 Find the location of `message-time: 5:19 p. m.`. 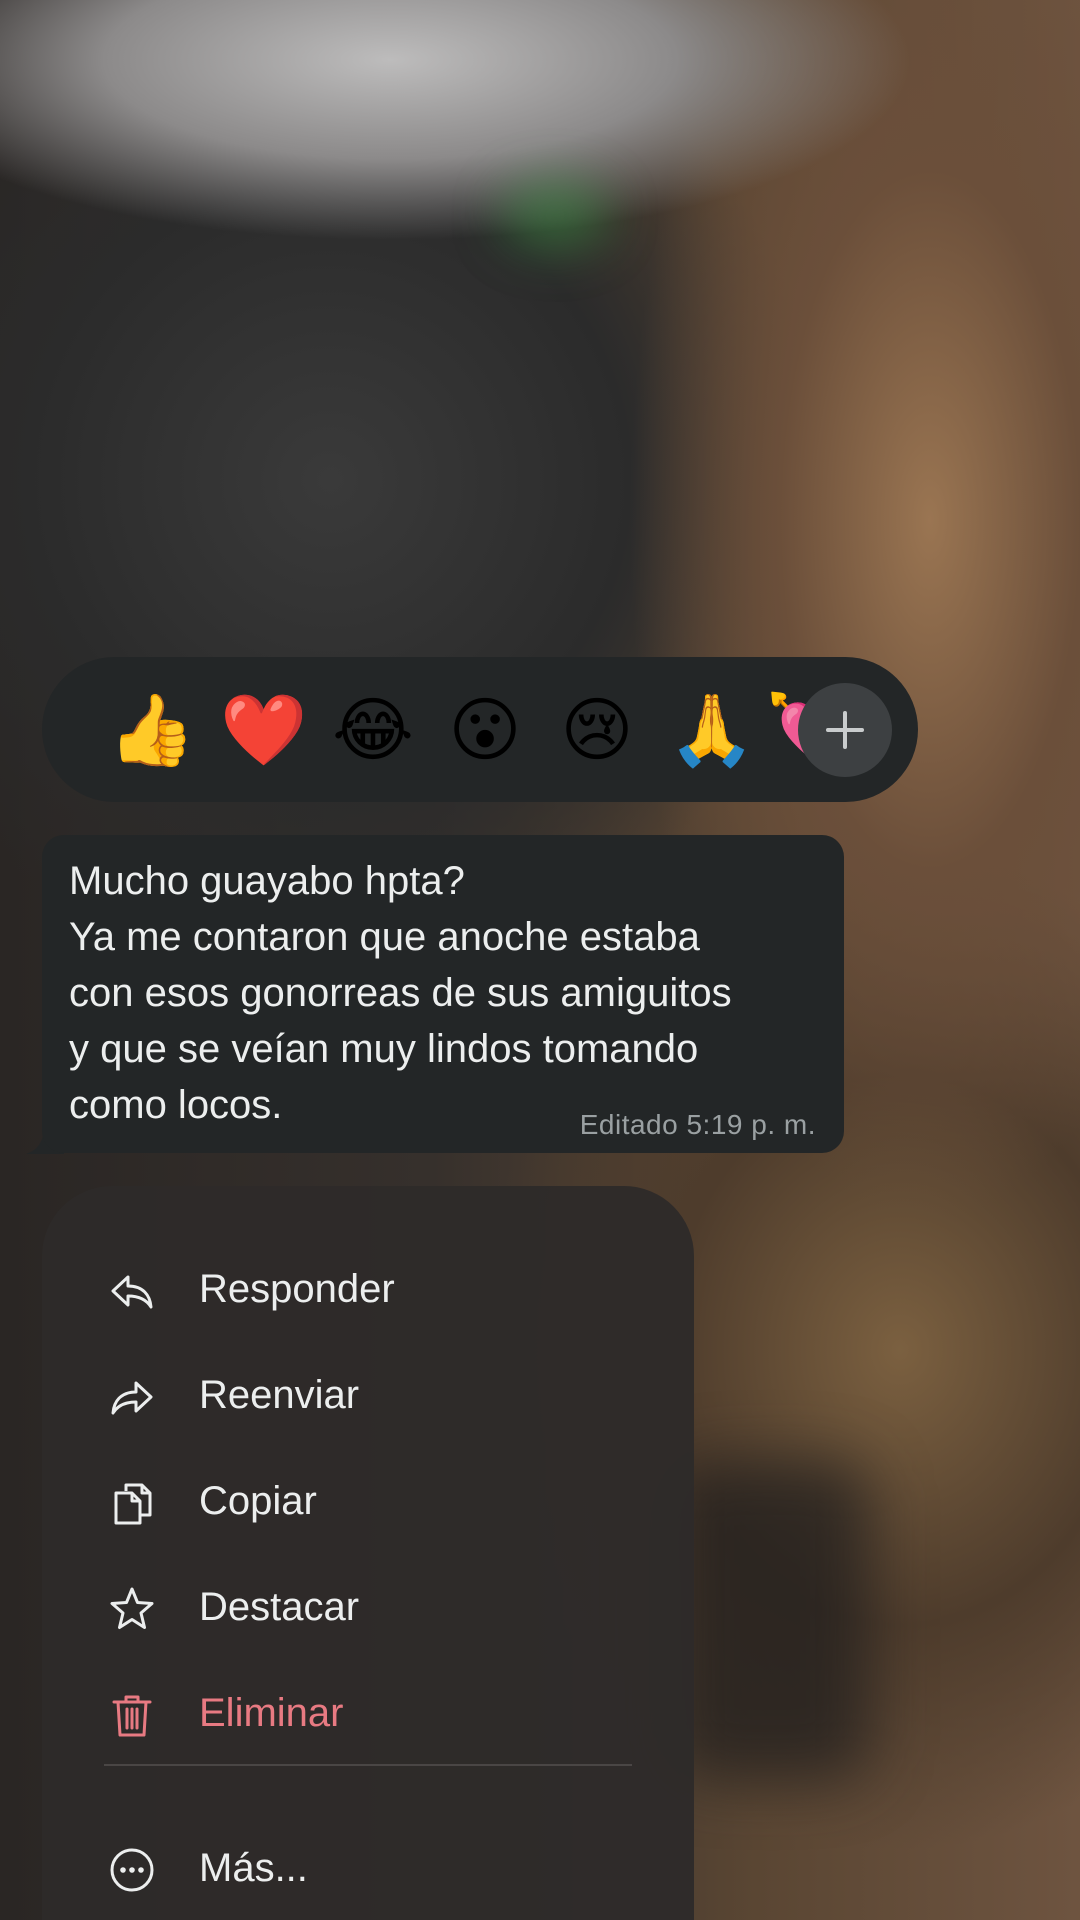

message-time: 5:19 p. m. is located at coordinates (751, 1124).